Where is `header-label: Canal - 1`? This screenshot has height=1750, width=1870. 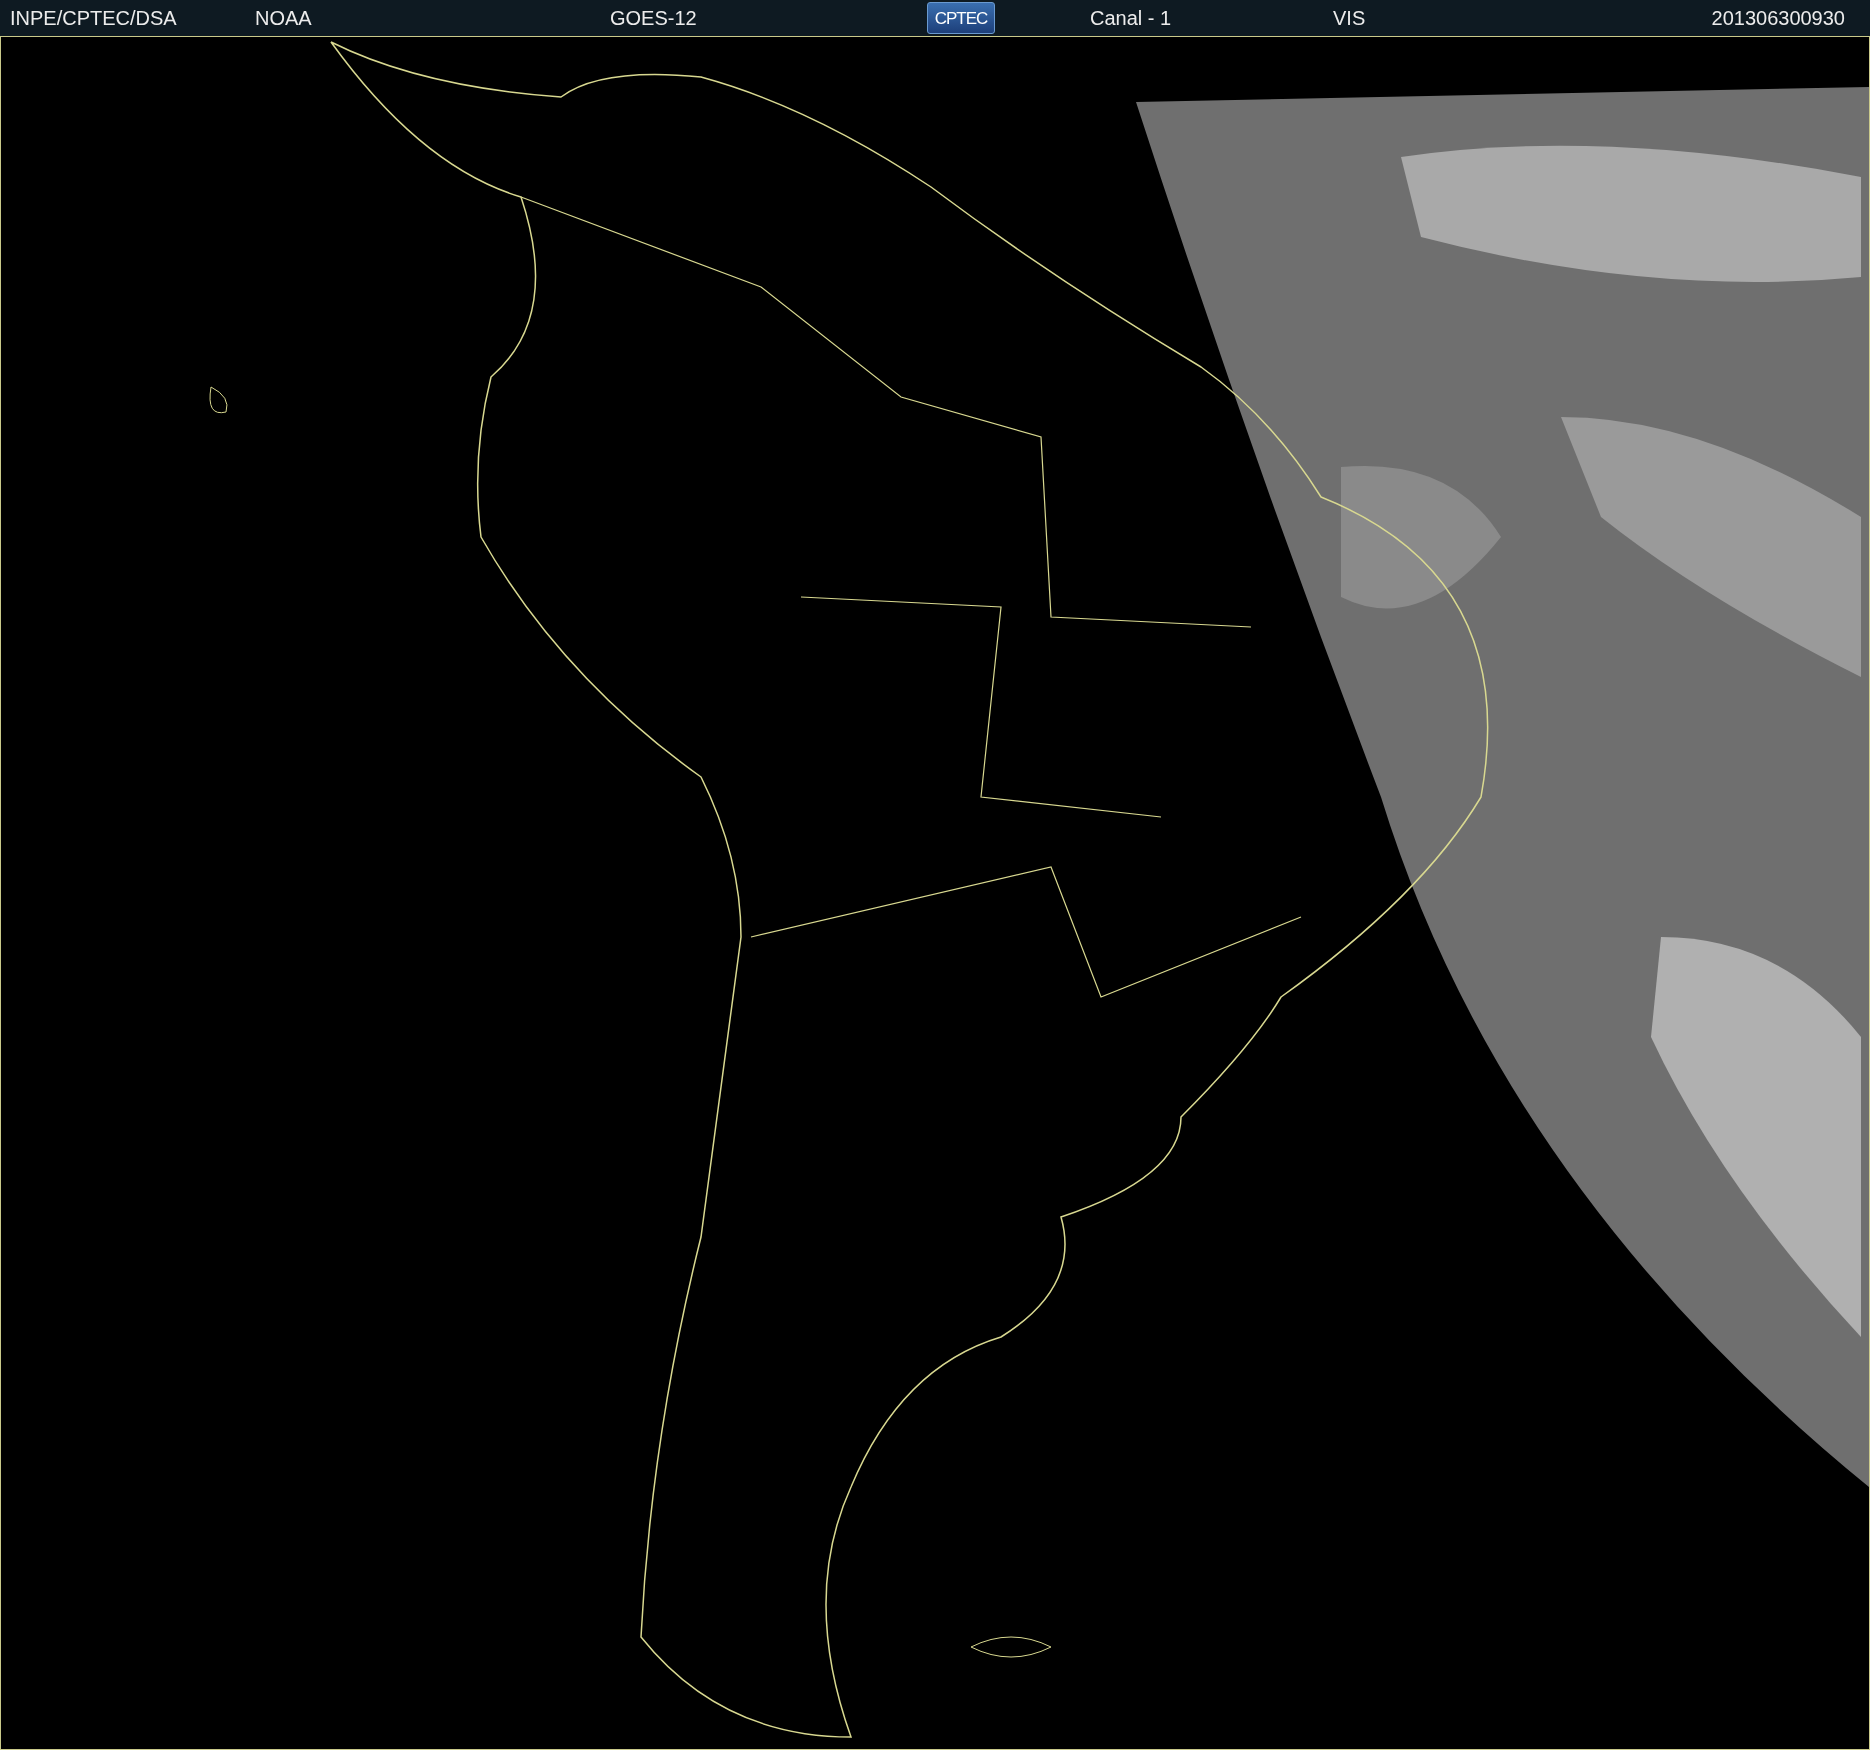 header-label: Canal - 1 is located at coordinates (1131, 18).